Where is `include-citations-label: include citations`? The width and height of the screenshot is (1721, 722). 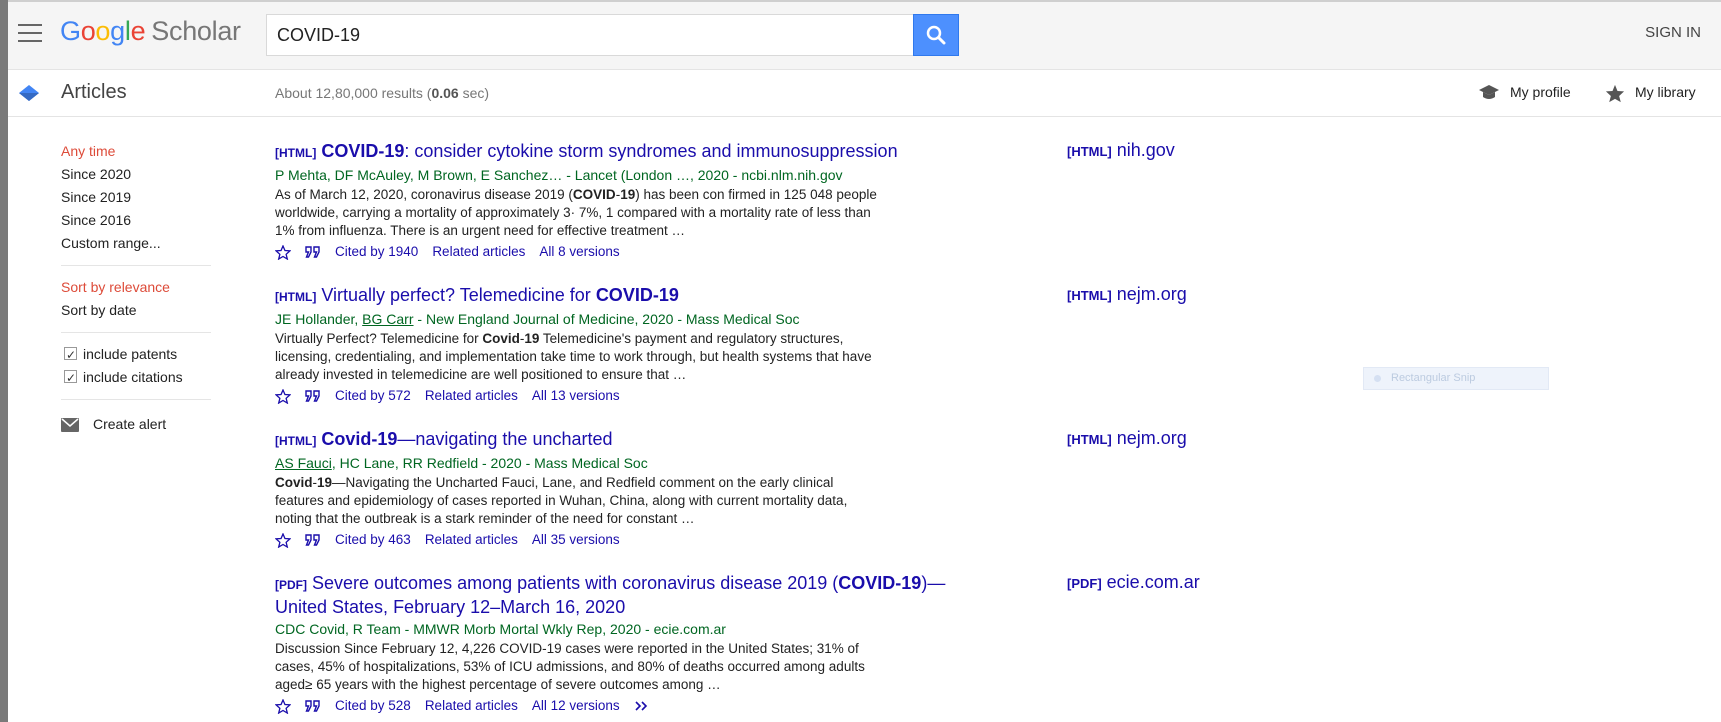 include-citations-label: include citations is located at coordinates (133, 377).